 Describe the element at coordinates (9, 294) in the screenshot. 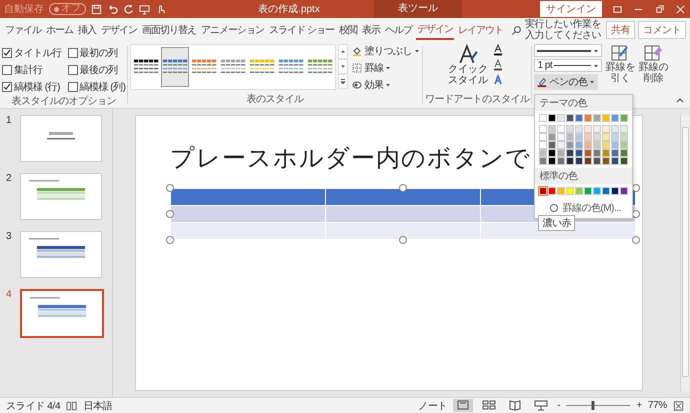

I see `slide-number: 4` at that location.